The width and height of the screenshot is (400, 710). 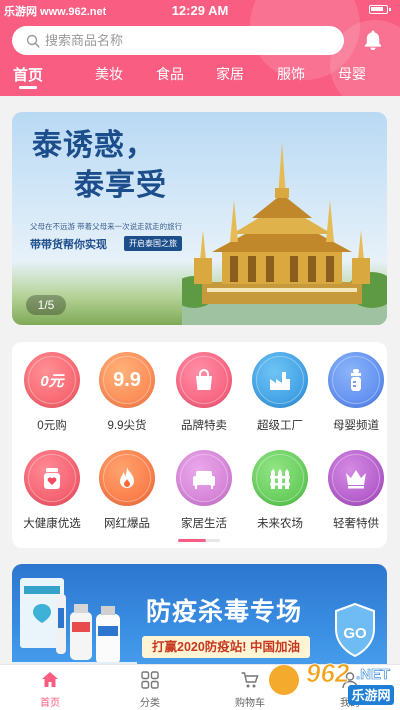 What do you see at coordinates (52, 524) in the screenshot?
I see `category-label: 大健康优选` at bounding box center [52, 524].